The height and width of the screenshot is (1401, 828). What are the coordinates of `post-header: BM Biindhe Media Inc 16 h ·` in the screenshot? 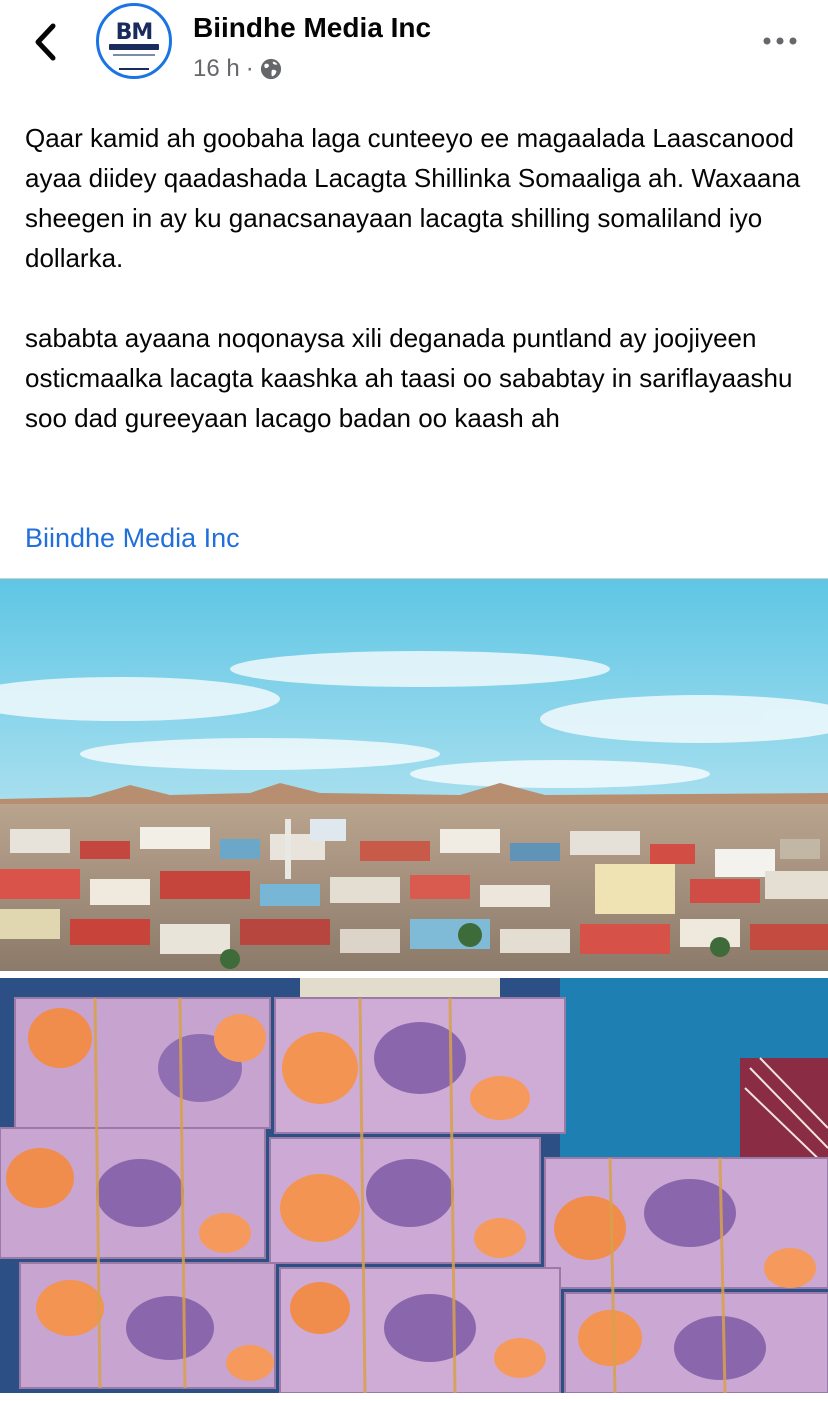 It's located at (414, 50).